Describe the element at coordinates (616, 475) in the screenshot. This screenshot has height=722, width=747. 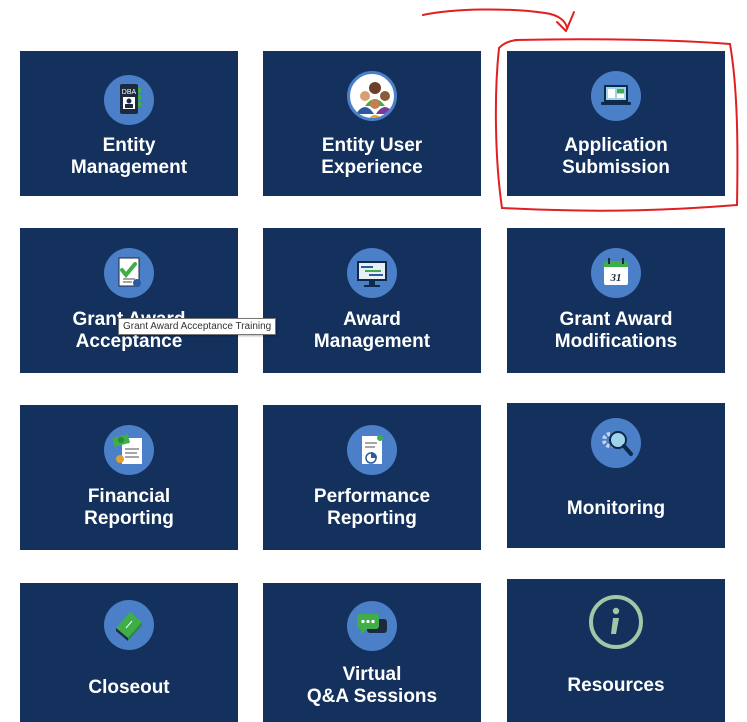
I see `tile-monitoring: Monitoring` at that location.